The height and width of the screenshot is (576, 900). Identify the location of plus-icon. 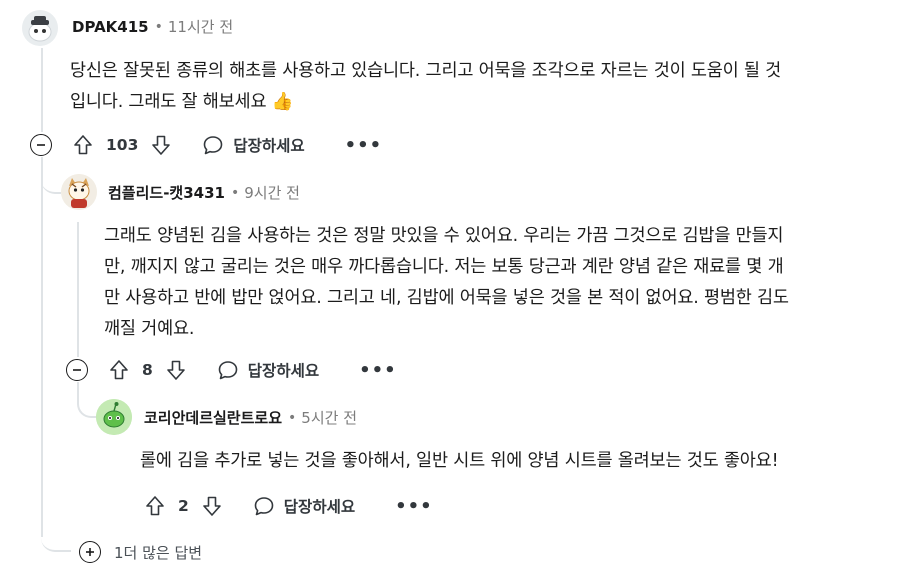
(90, 552).